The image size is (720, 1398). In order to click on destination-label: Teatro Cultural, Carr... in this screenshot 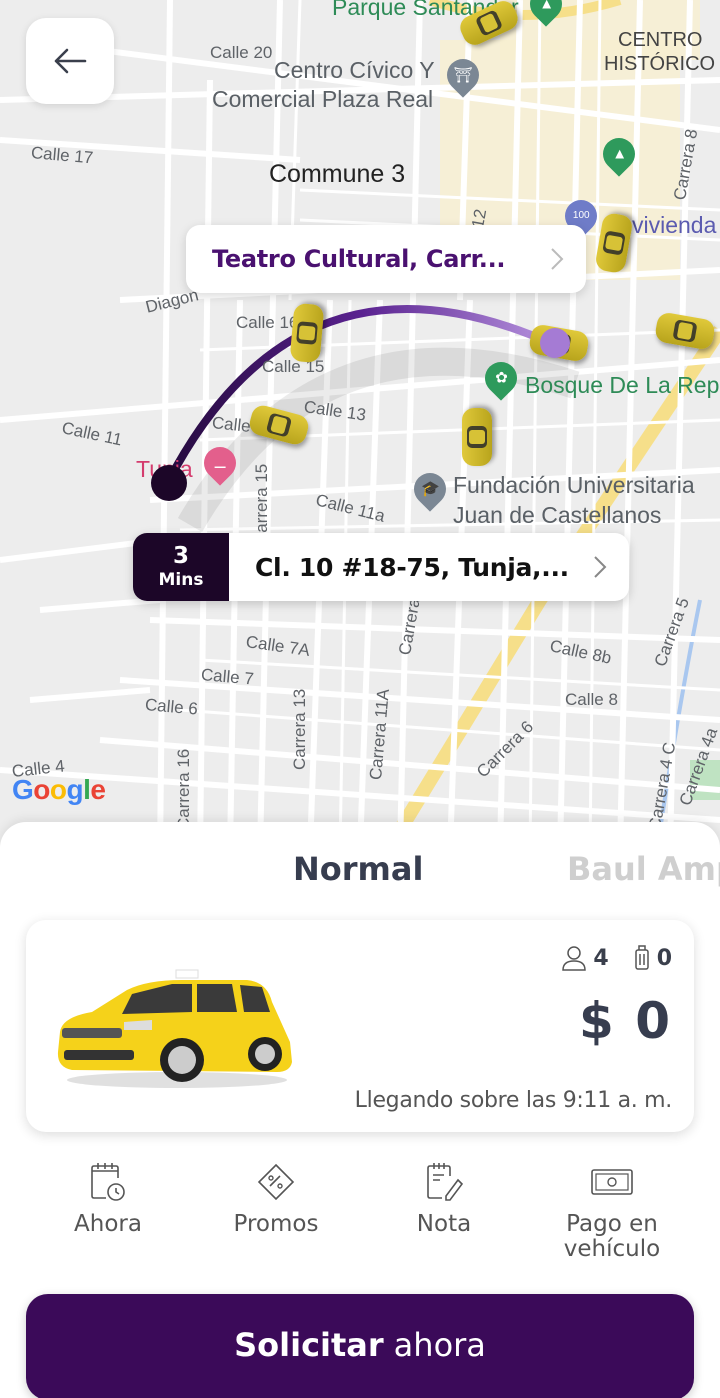, I will do `click(359, 259)`.